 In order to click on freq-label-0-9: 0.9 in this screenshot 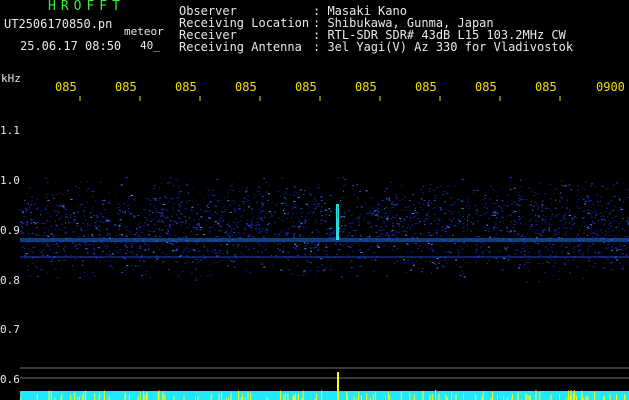, I will do `click(10, 230)`.